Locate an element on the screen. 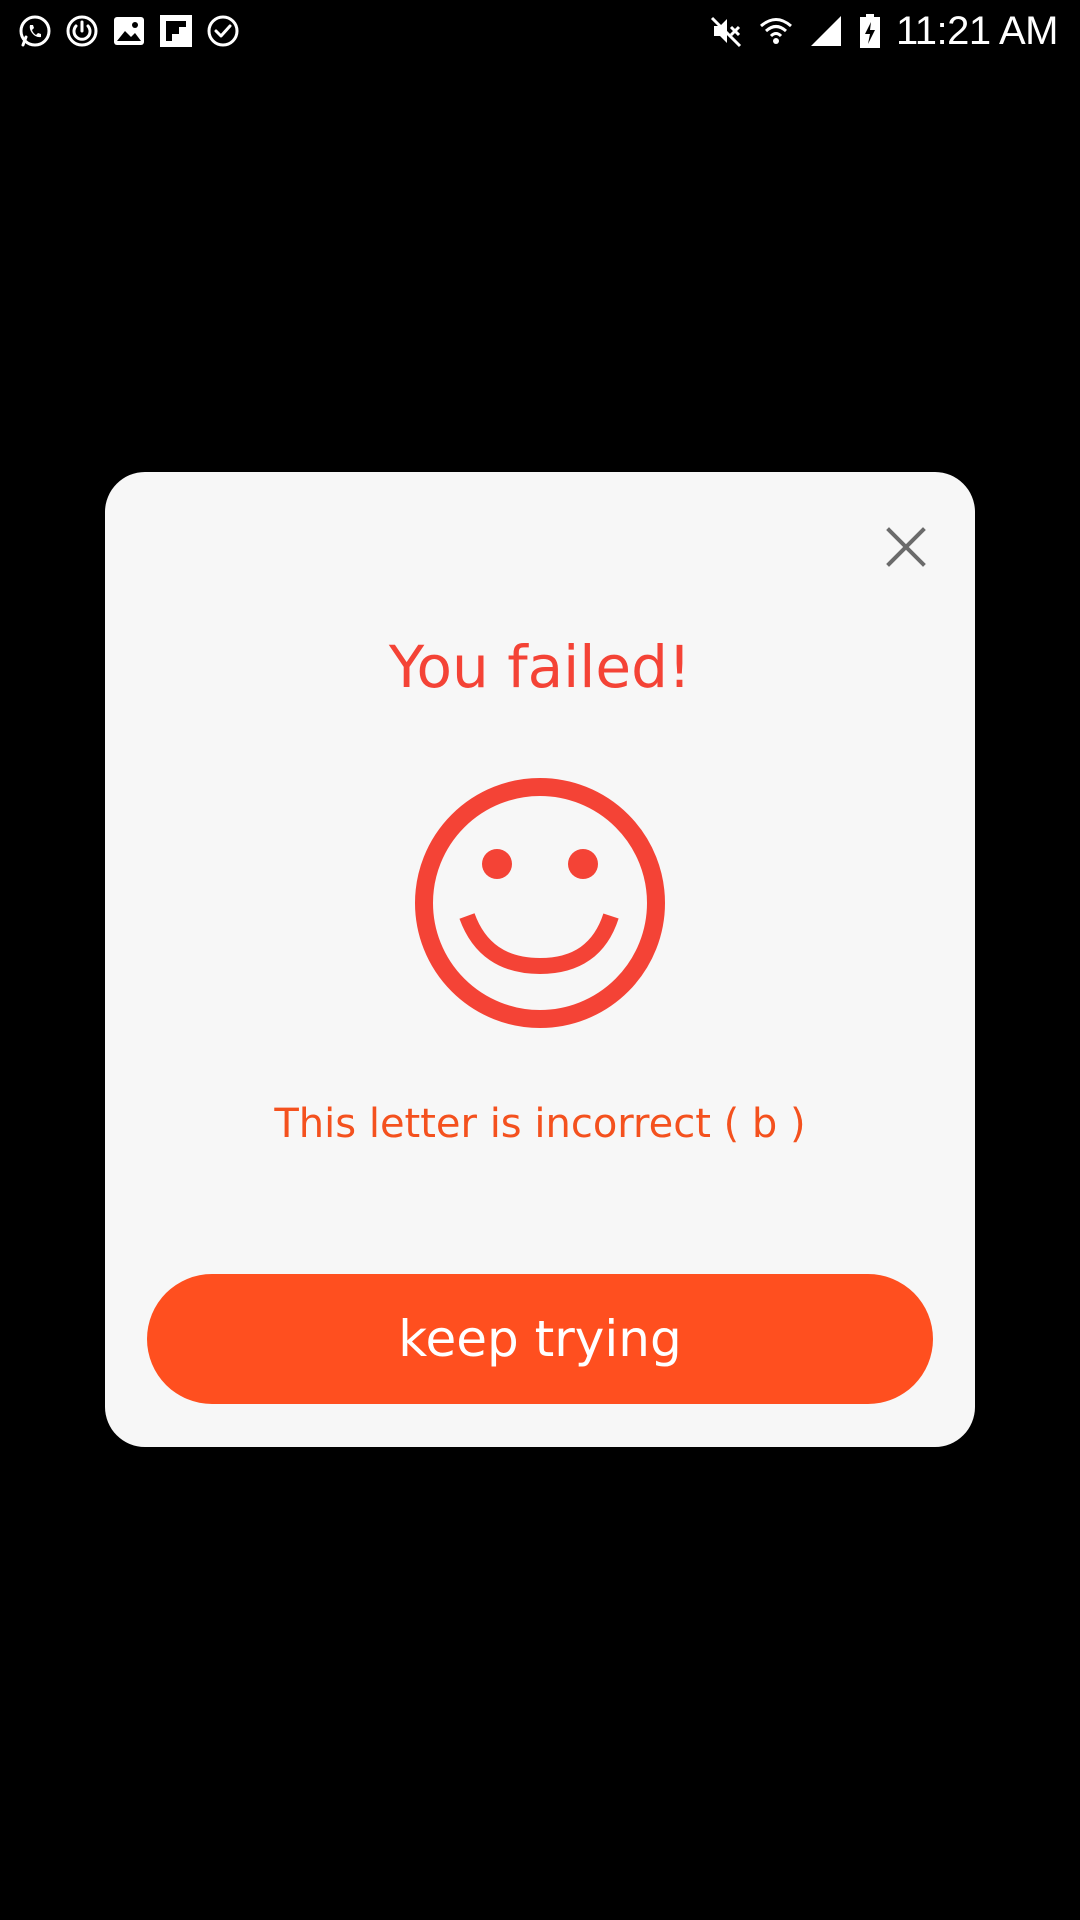  battery-charging-icon is located at coordinates (869, 31).